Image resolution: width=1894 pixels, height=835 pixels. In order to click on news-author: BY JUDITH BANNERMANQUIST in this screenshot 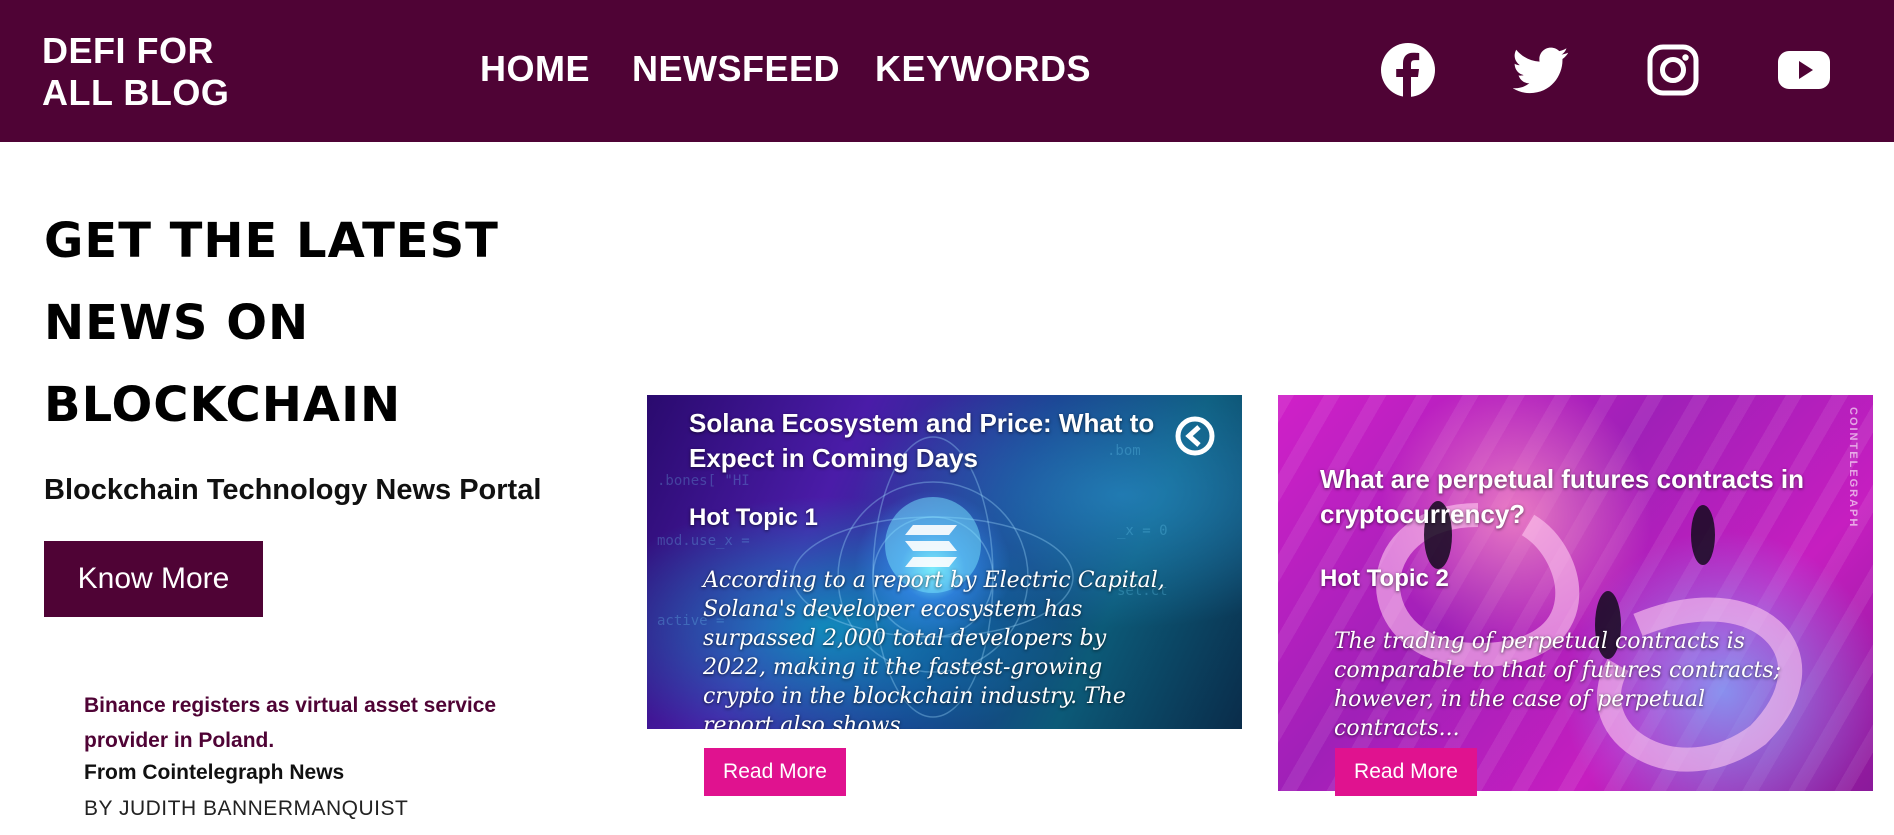, I will do `click(246, 808)`.